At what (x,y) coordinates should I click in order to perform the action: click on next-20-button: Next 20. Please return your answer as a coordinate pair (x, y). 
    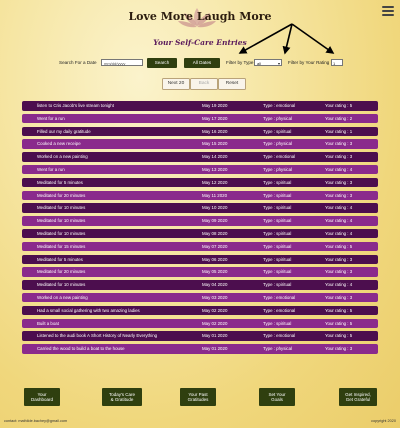
    Looking at the image, I should click on (176, 84).